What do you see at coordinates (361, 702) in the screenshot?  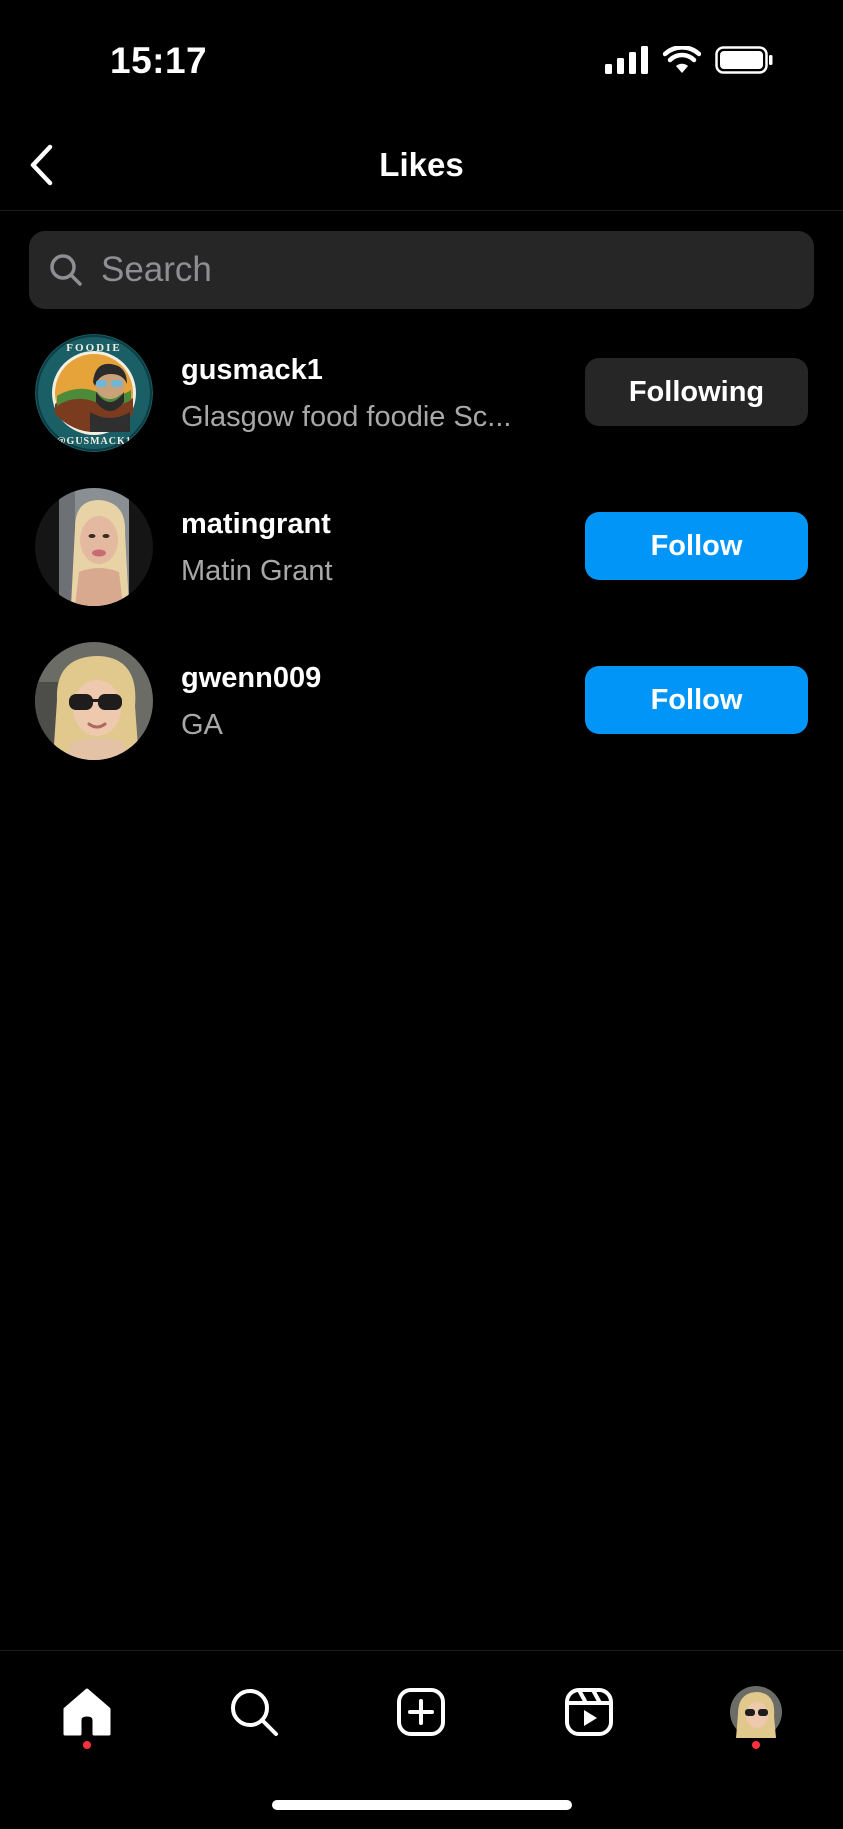 I see `user-text: gwenn009 GA` at bounding box center [361, 702].